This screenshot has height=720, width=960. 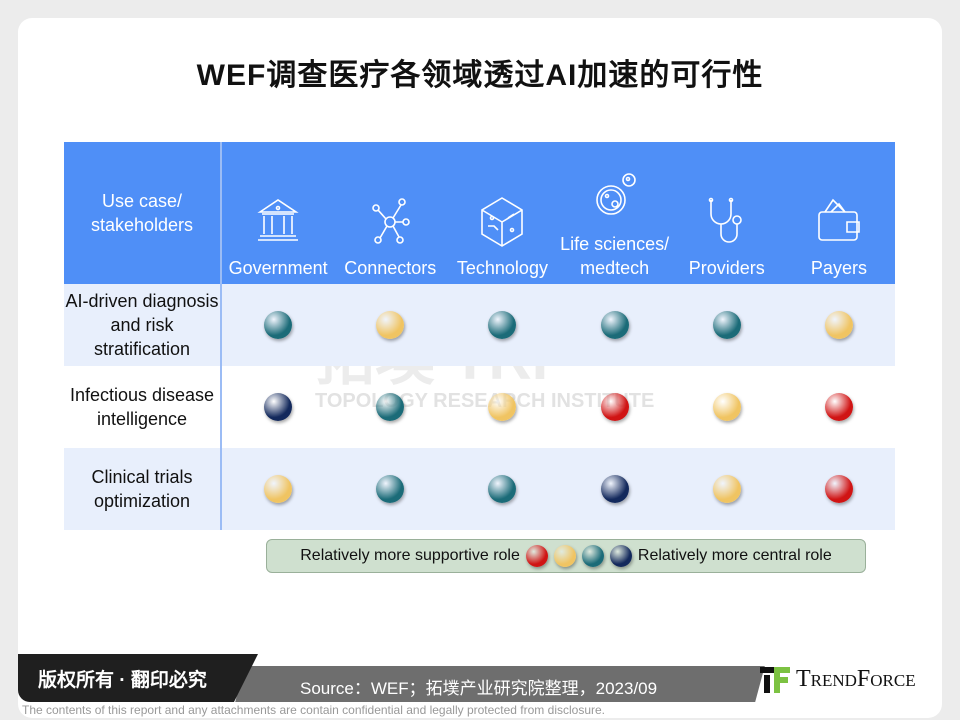 I want to click on legend-dot-teal, so click(x=592, y=556).